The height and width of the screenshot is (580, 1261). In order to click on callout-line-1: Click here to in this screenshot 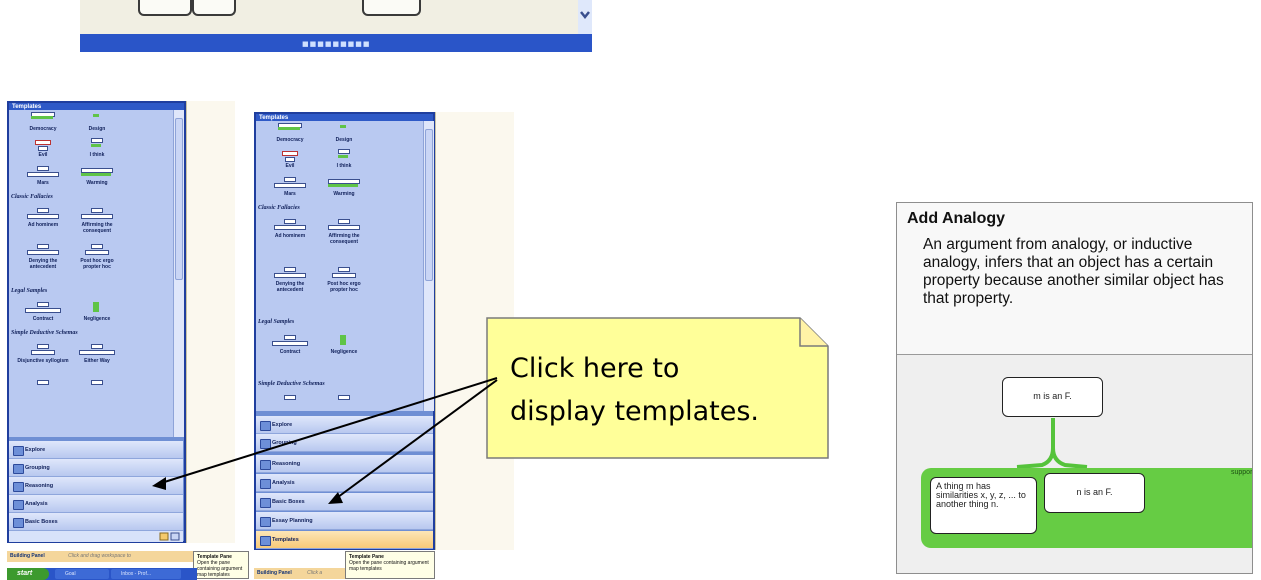, I will do `click(595, 368)`.